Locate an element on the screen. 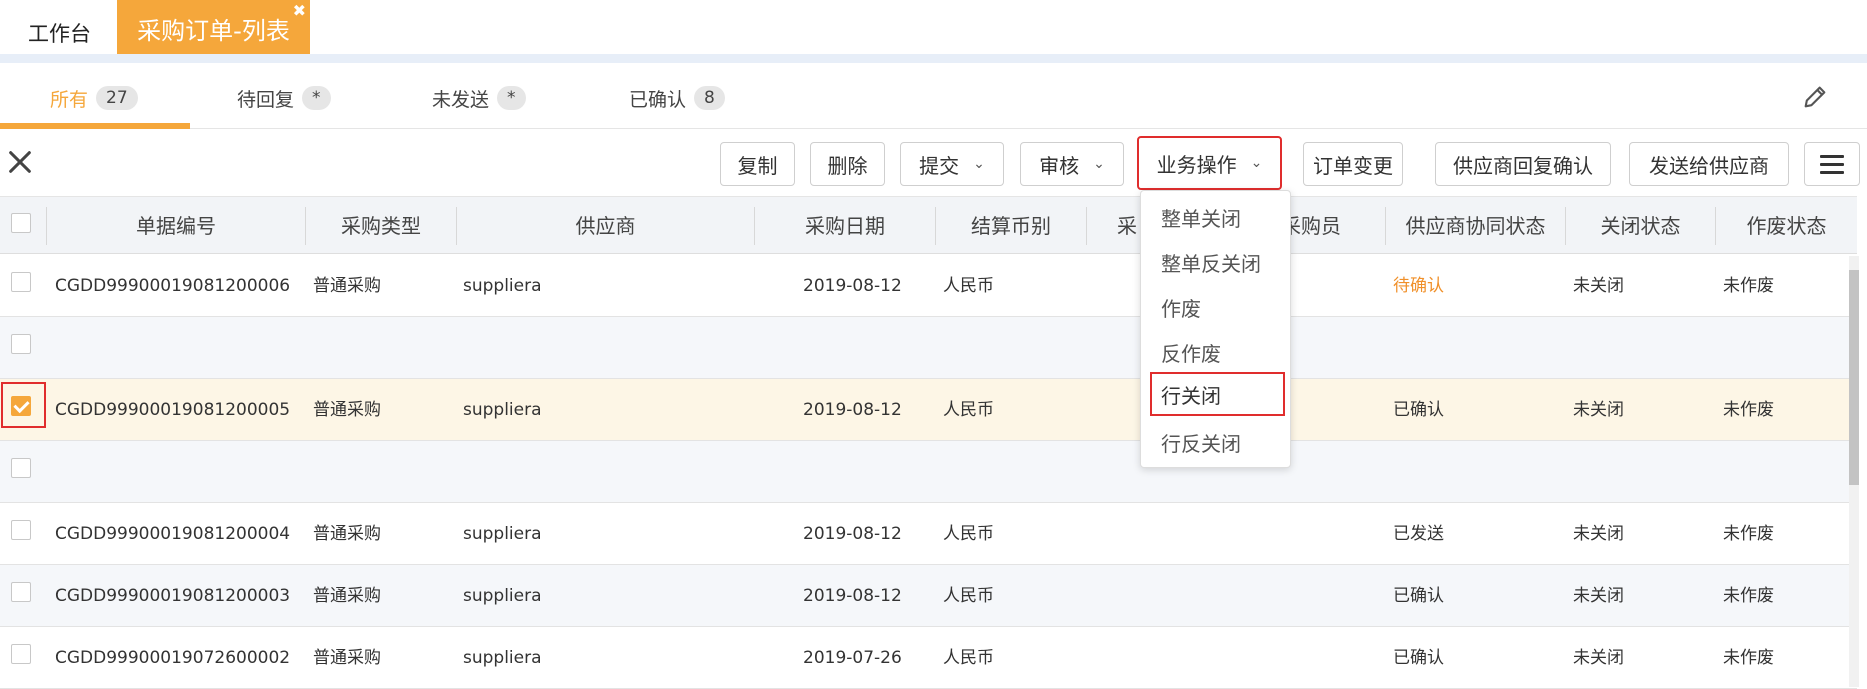 The width and height of the screenshot is (1867, 689). business-operations-menu: 整单关闭 整单反关闭 作废 反作废 行关闭 行反关闭 is located at coordinates (1215, 329).